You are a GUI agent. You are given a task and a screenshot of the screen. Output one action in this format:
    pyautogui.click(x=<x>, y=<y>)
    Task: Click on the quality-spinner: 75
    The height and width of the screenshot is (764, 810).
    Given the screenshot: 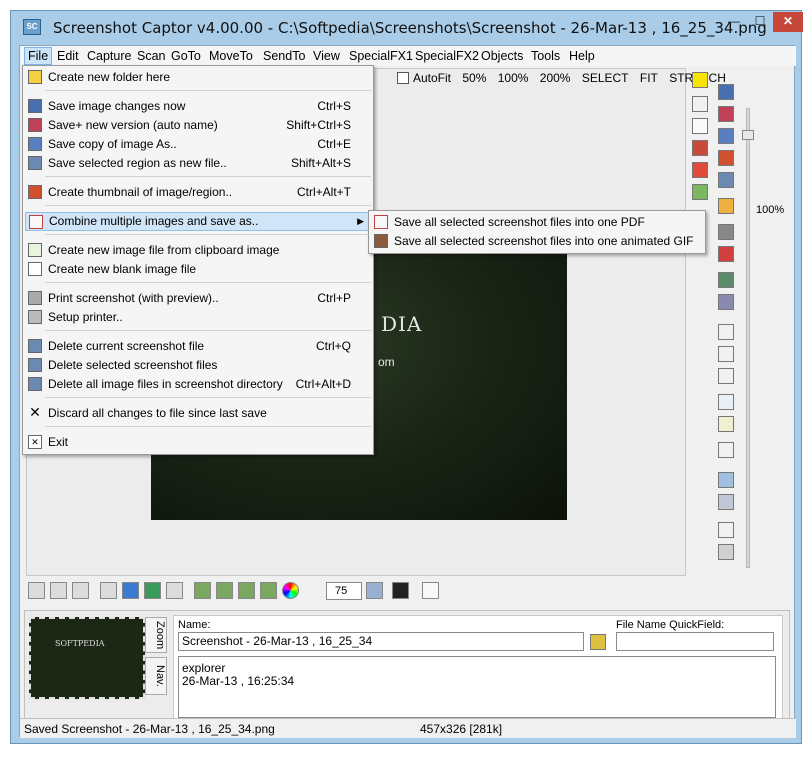 What is the action you would take?
    pyautogui.click(x=344, y=591)
    